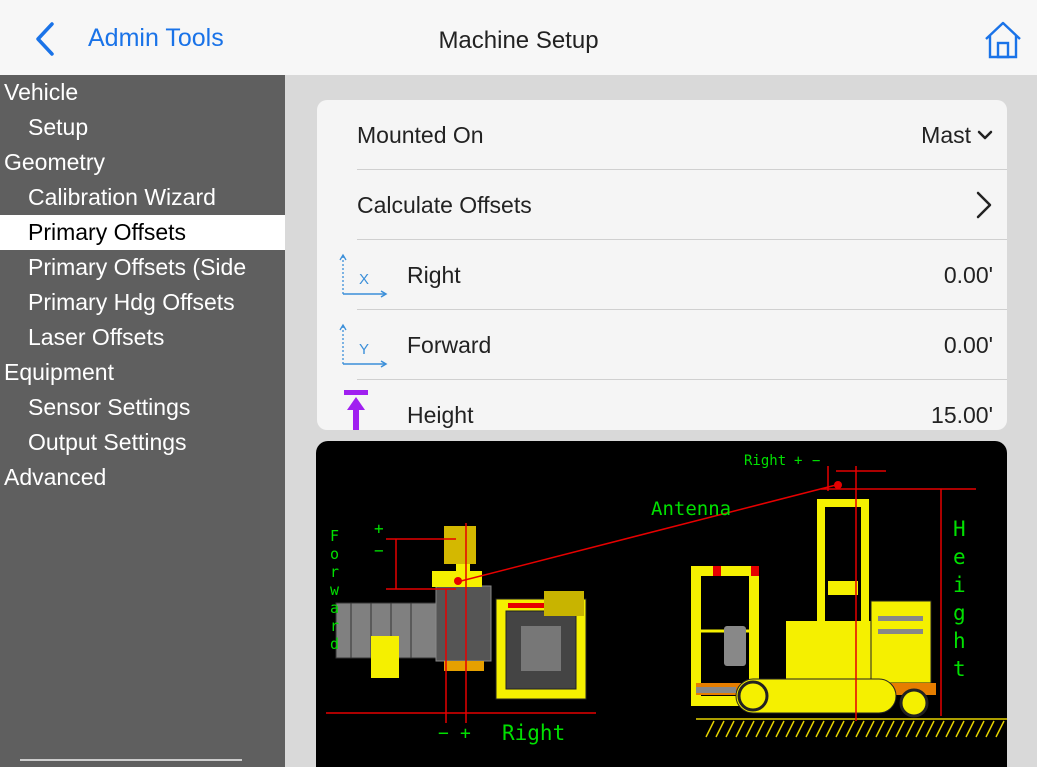  I want to click on minus-top: −, so click(816, 461).